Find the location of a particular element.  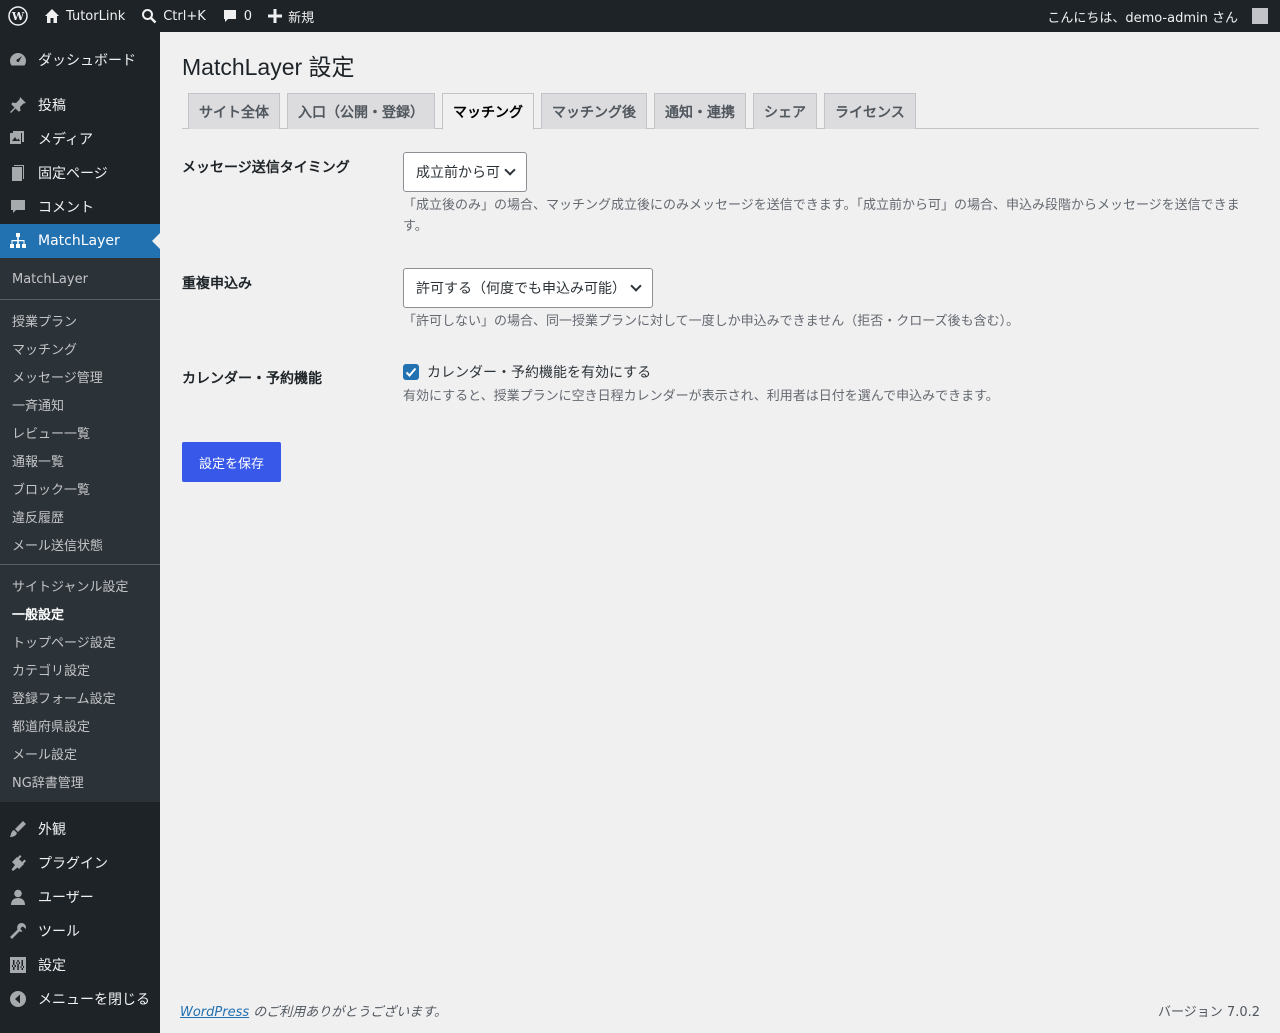

paintbrush-icon is located at coordinates (18, 829).